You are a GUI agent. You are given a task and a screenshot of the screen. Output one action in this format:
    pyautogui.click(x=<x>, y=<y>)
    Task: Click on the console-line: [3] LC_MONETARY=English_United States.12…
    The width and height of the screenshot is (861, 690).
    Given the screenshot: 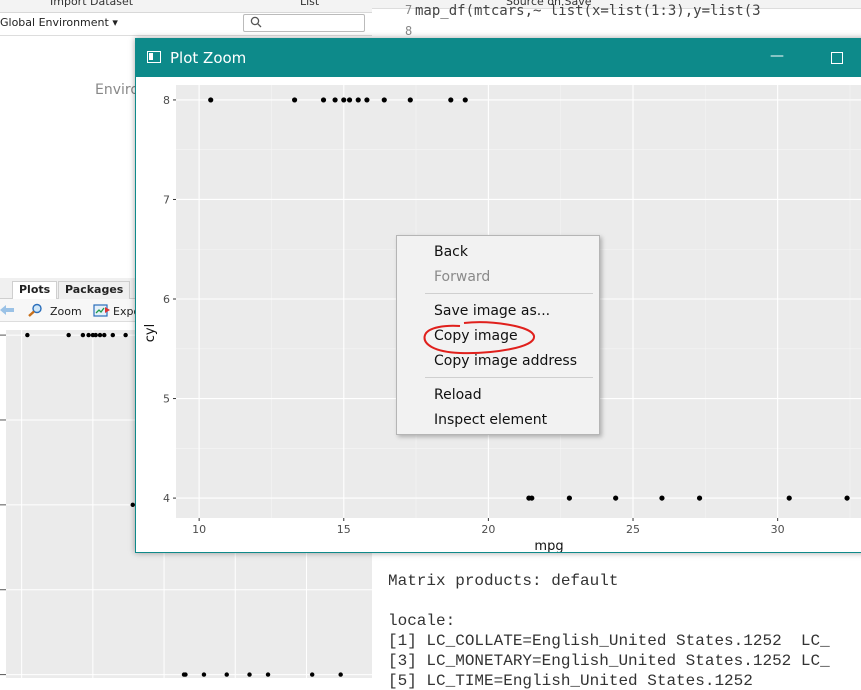 What is the action you would take?
    pyautogui.click(x=609, y=661)
    